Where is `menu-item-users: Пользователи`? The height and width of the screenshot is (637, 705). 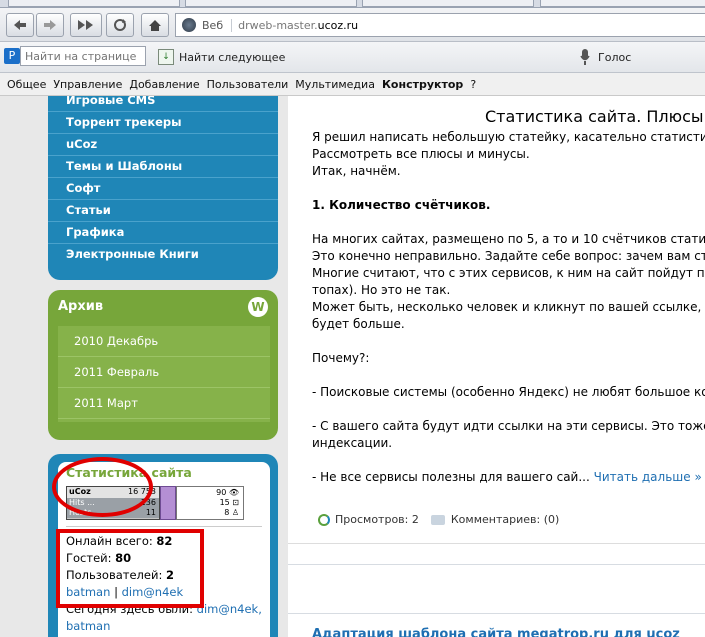 menu-item-users: Пользователи is located at coordinates (248, 84).